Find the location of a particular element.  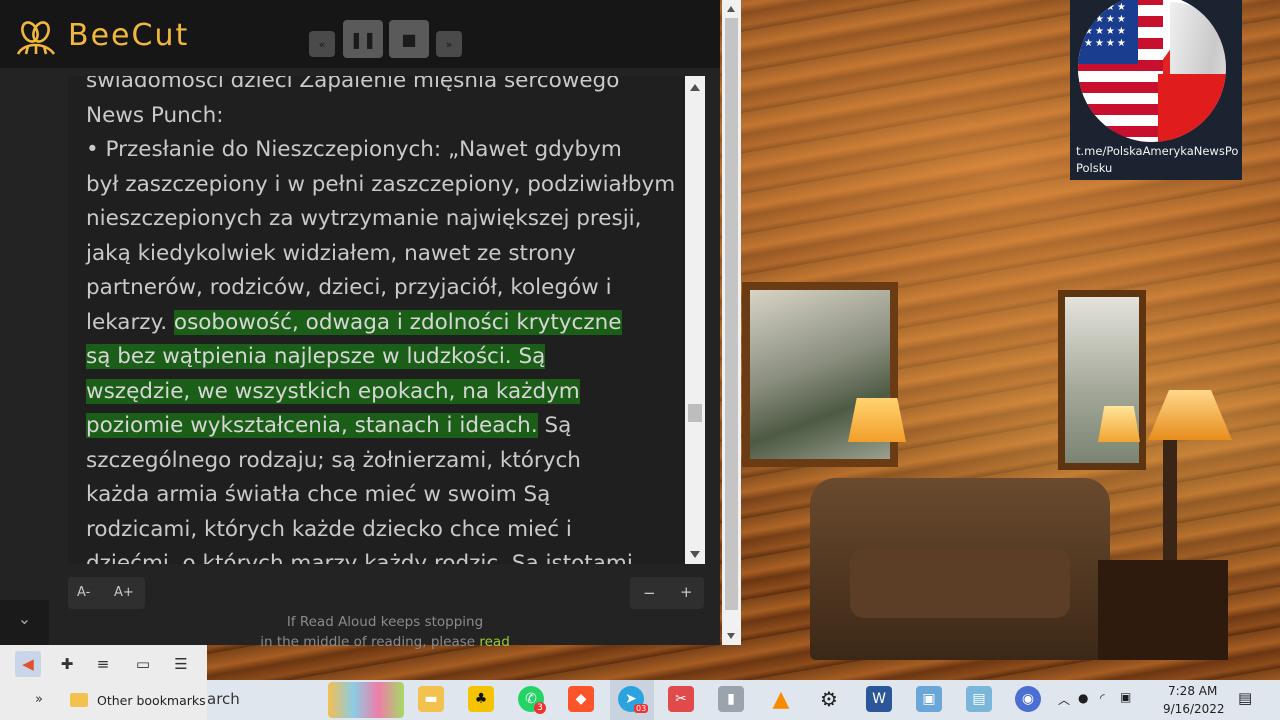

bookmarks-bar: » Other bookmarks is located at coordinates (103, 701).